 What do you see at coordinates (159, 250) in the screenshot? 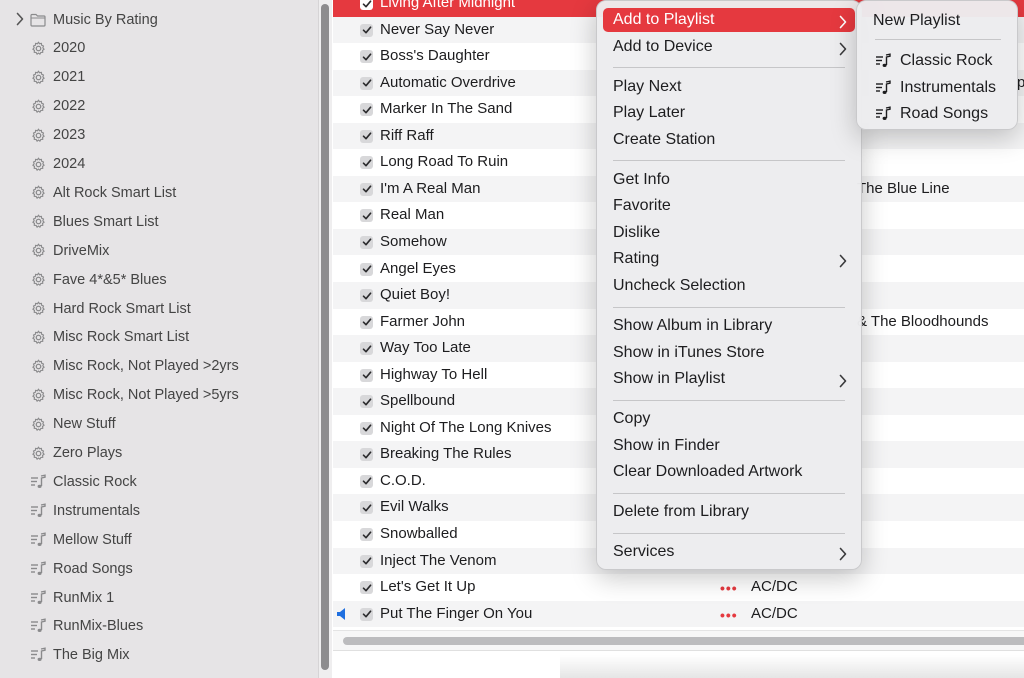
I see `sidebar-item: DriveMix` at bounding box center [159, 250].